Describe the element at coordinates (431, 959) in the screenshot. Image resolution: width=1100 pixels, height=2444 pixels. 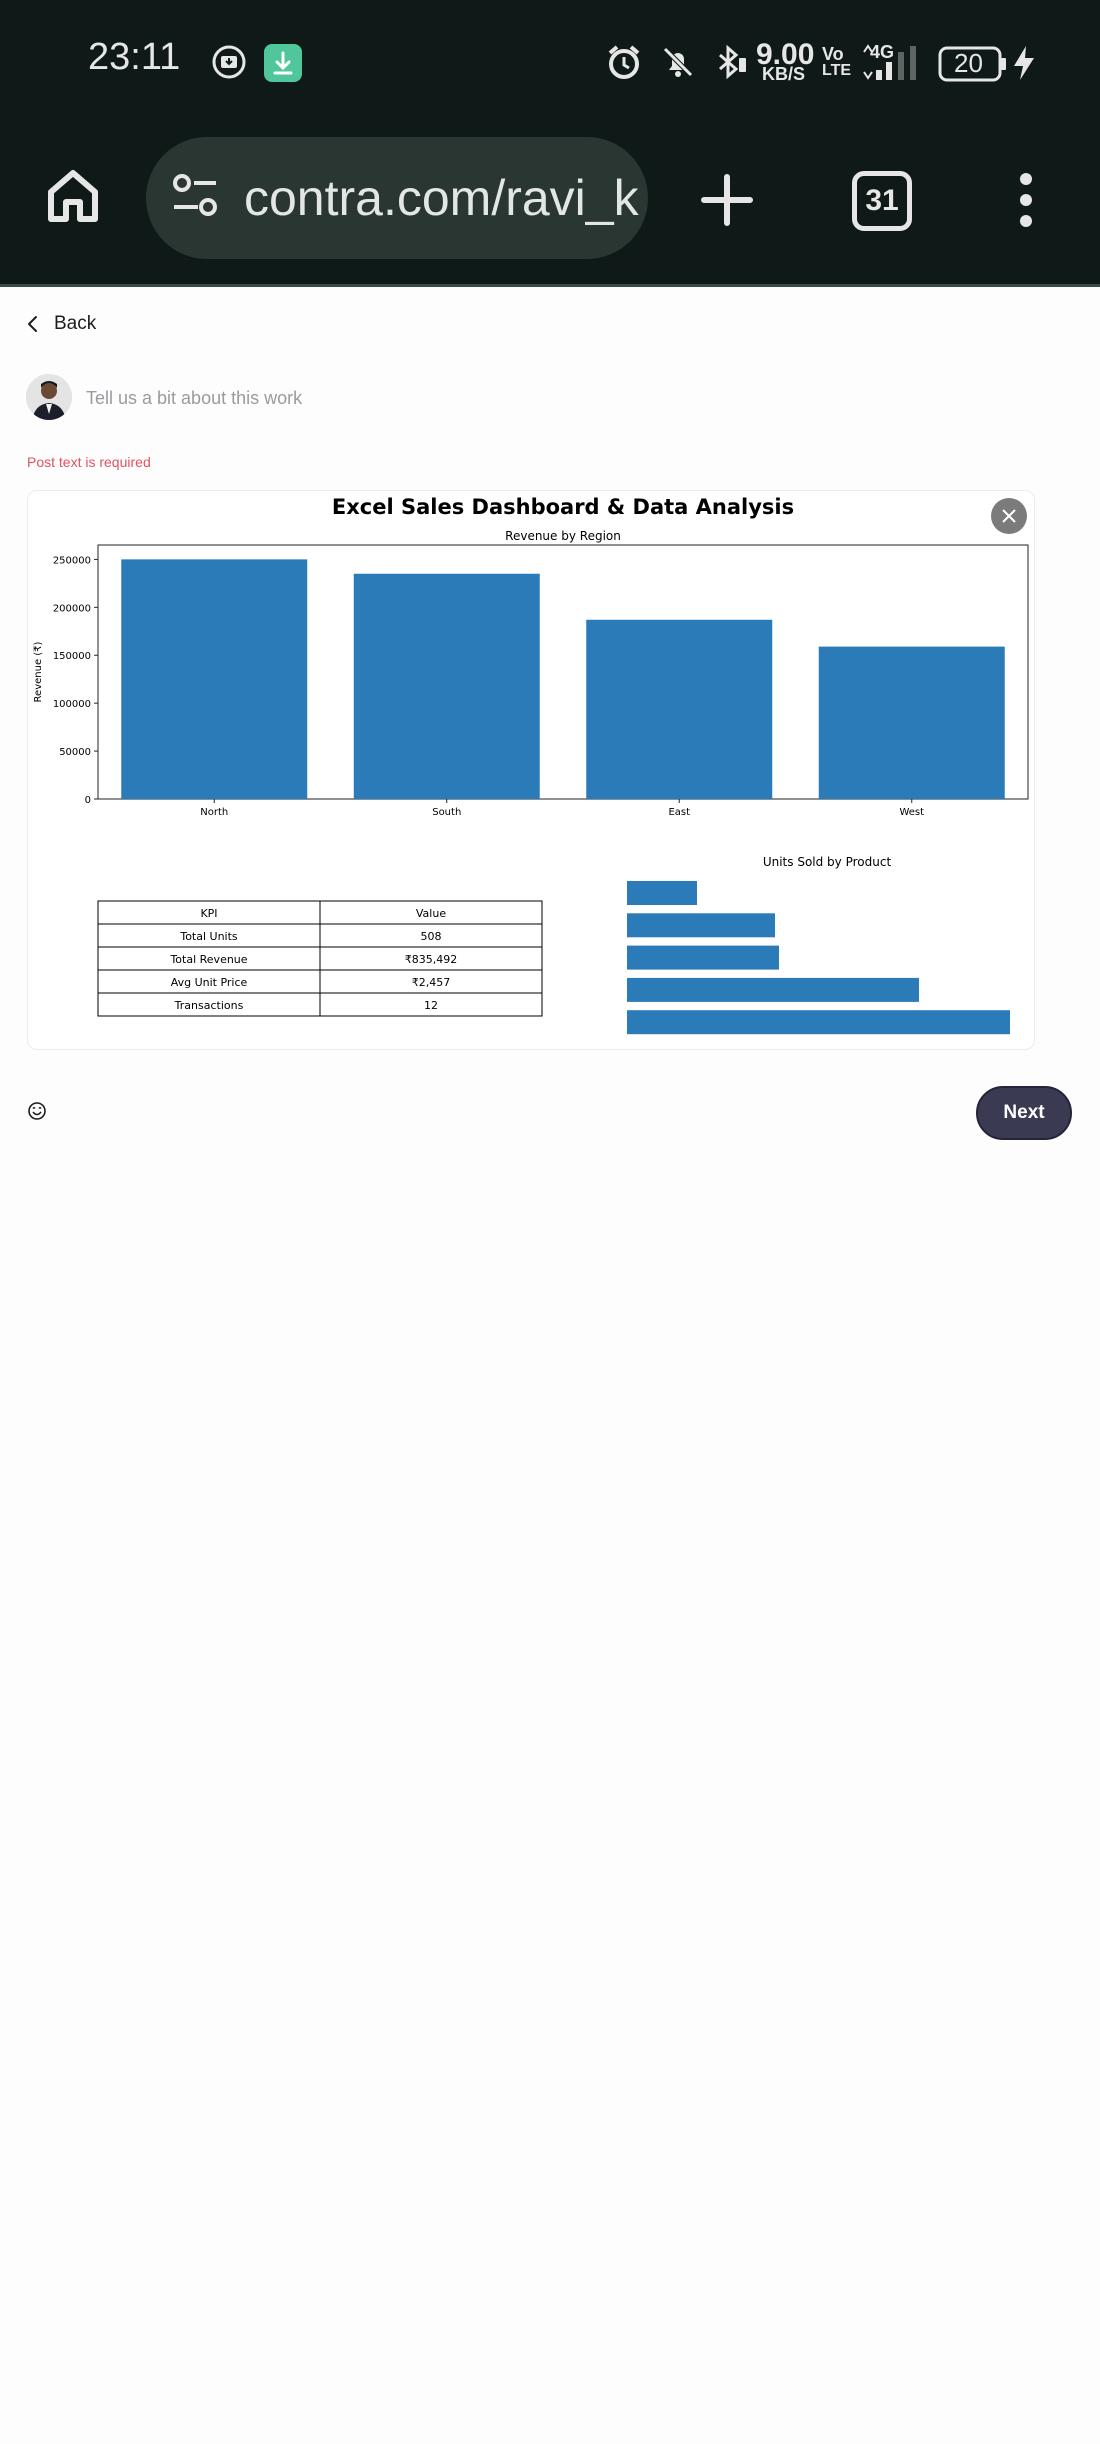
I see `kpi-value: ₹835,492` at that location.